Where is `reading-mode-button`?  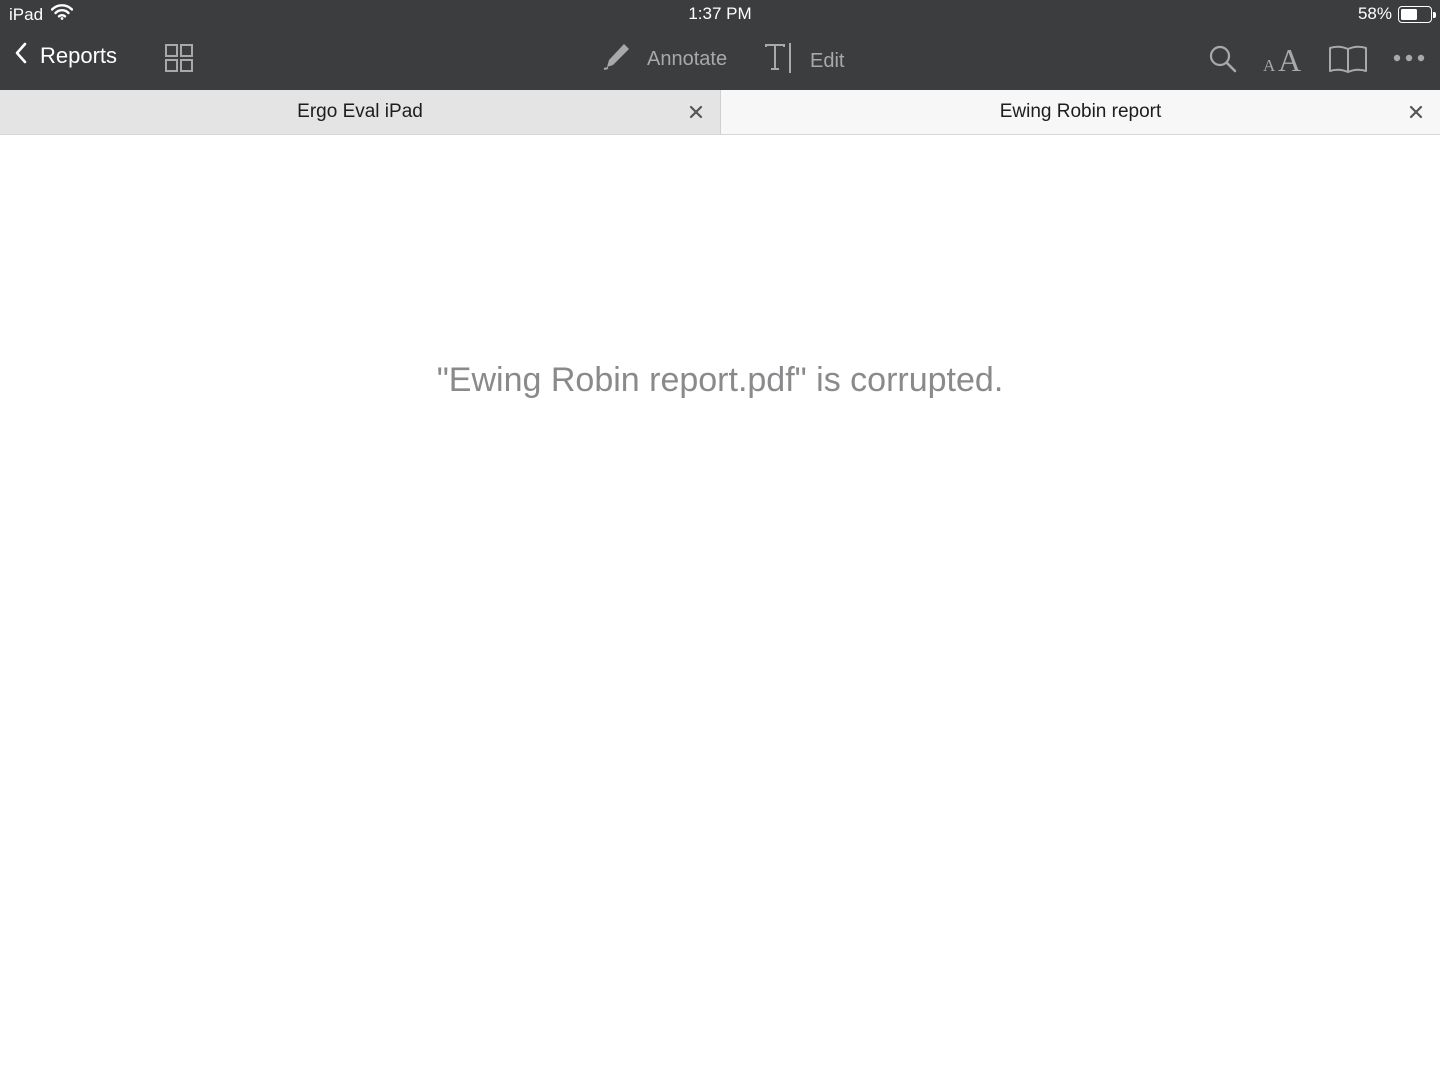
reading-mode-button is located at coordinates (1348, 61).